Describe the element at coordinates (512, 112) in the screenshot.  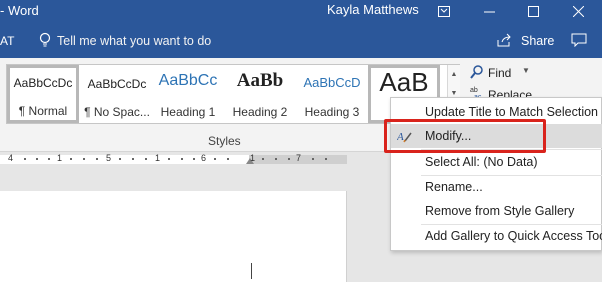
I see `menu-item-label: Update Title to Match Selection` at that location.